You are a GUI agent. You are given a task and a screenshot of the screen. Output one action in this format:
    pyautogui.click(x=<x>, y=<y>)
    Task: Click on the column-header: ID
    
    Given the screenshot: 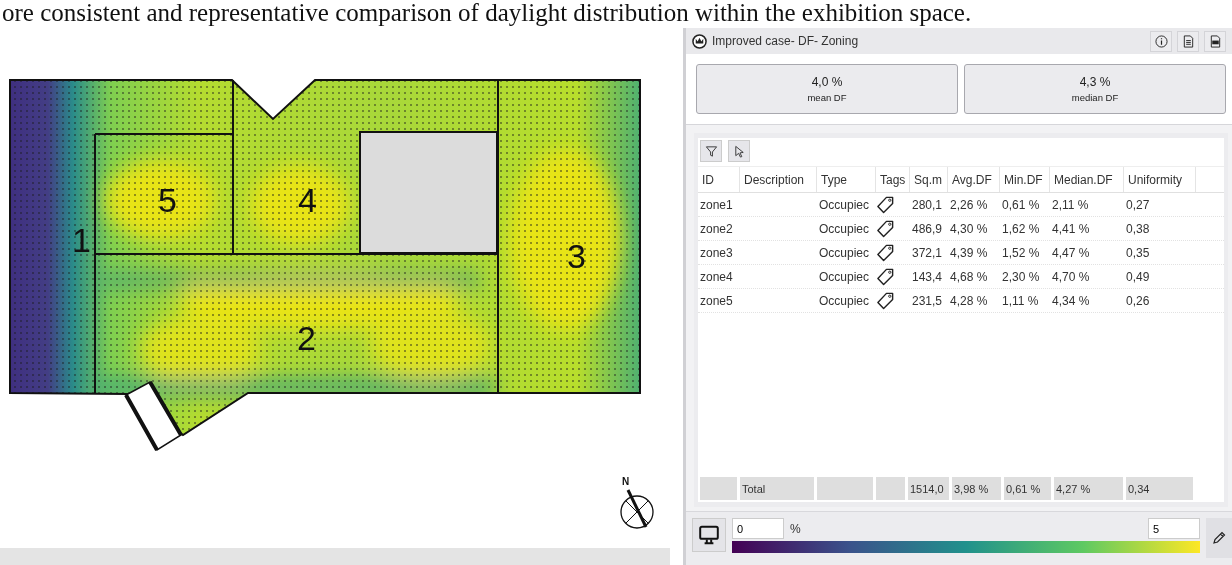 What is the action you would take?
    pyautogui.click(x=719, y=179)
    